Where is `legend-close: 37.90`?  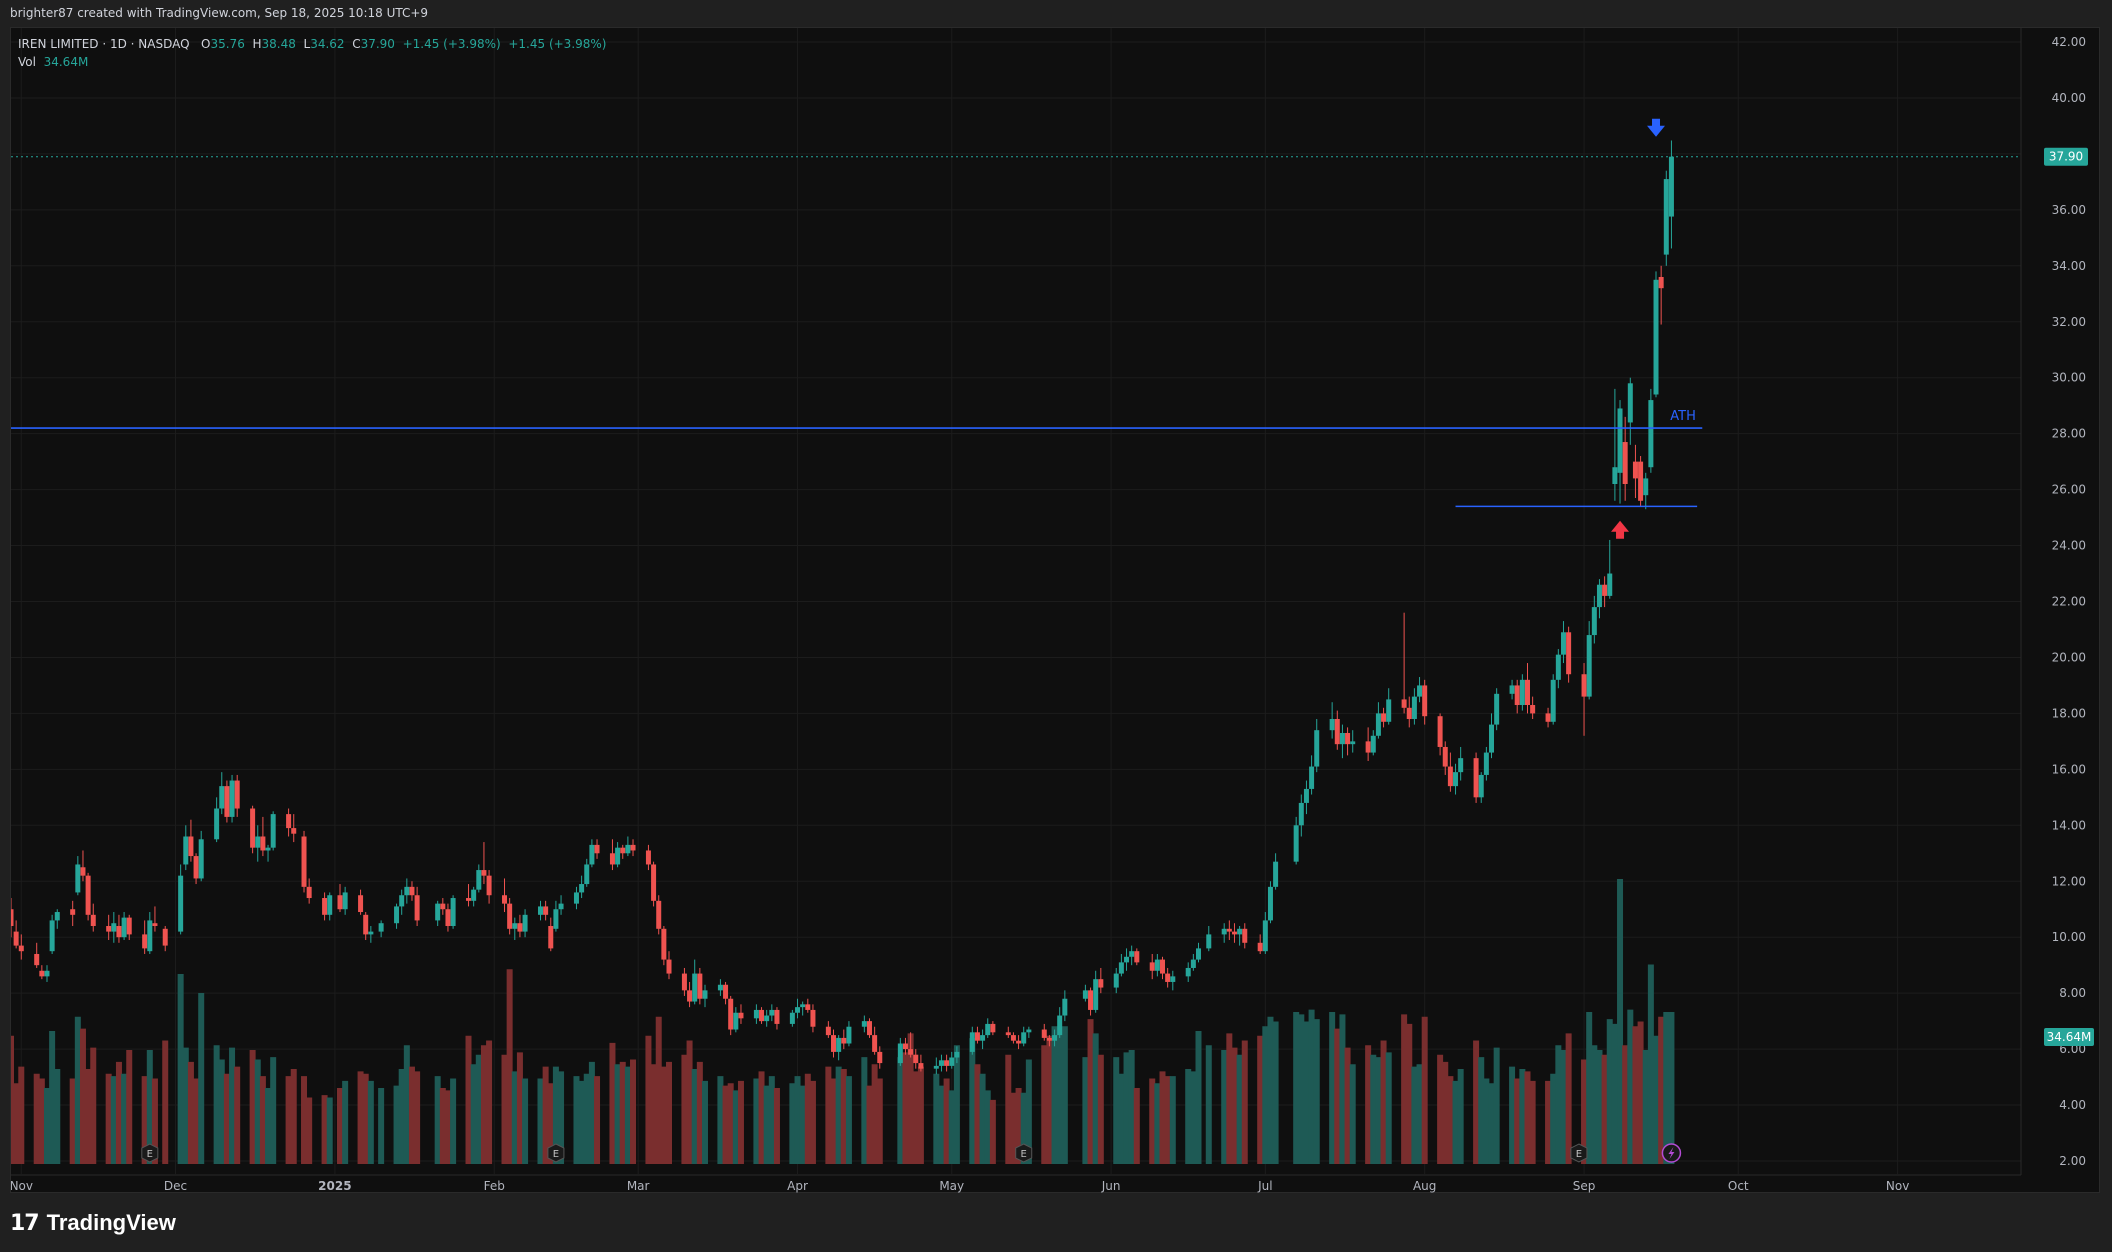
legend-close: 37.90 is located at coordinates (377, 44).